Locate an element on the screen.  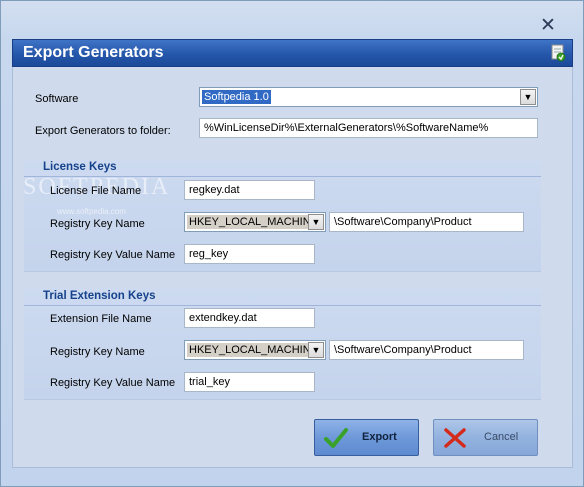
trial-reg-root-select: HKEY_LOCAL_MACHINE ▼ is located at coordinates (255, 350).